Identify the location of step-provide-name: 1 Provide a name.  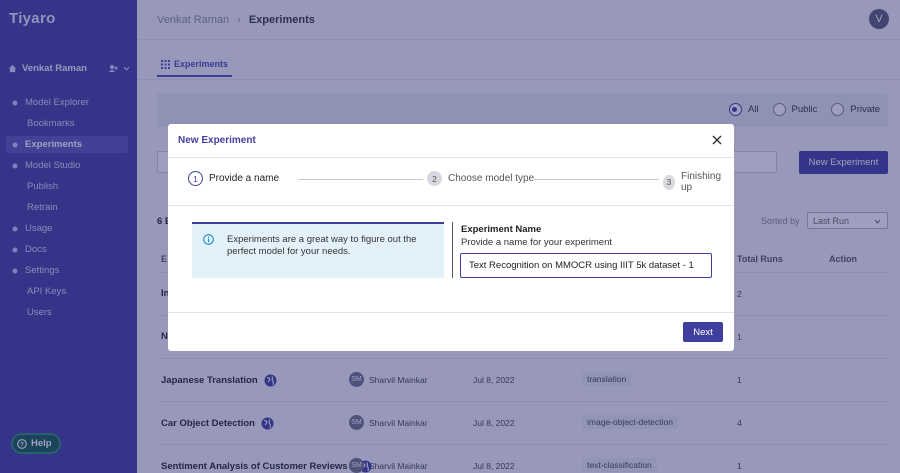
(233, 178).